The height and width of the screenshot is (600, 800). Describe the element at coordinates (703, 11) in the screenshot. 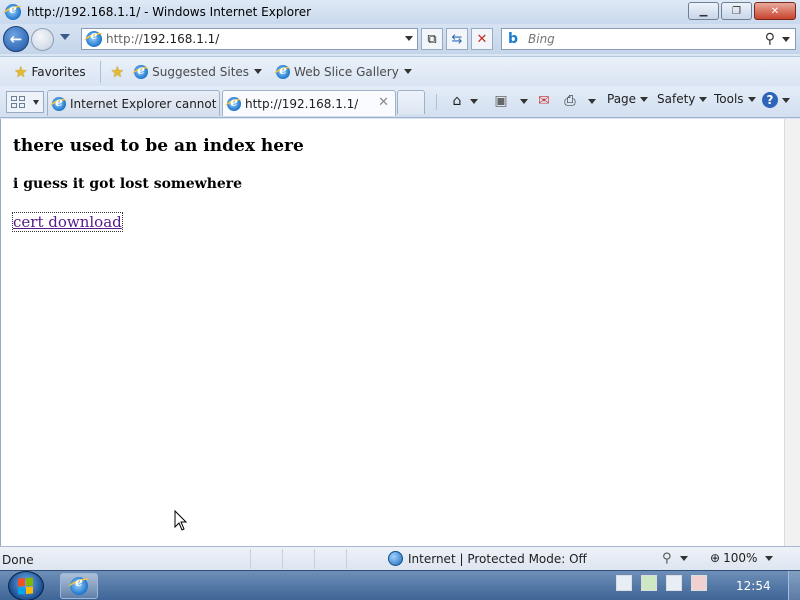

I see `minimize-button: ▁` at that location.